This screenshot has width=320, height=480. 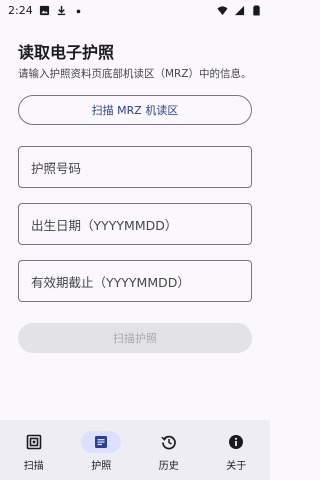 I want to click on image-icon, so click(x=44, y=10).